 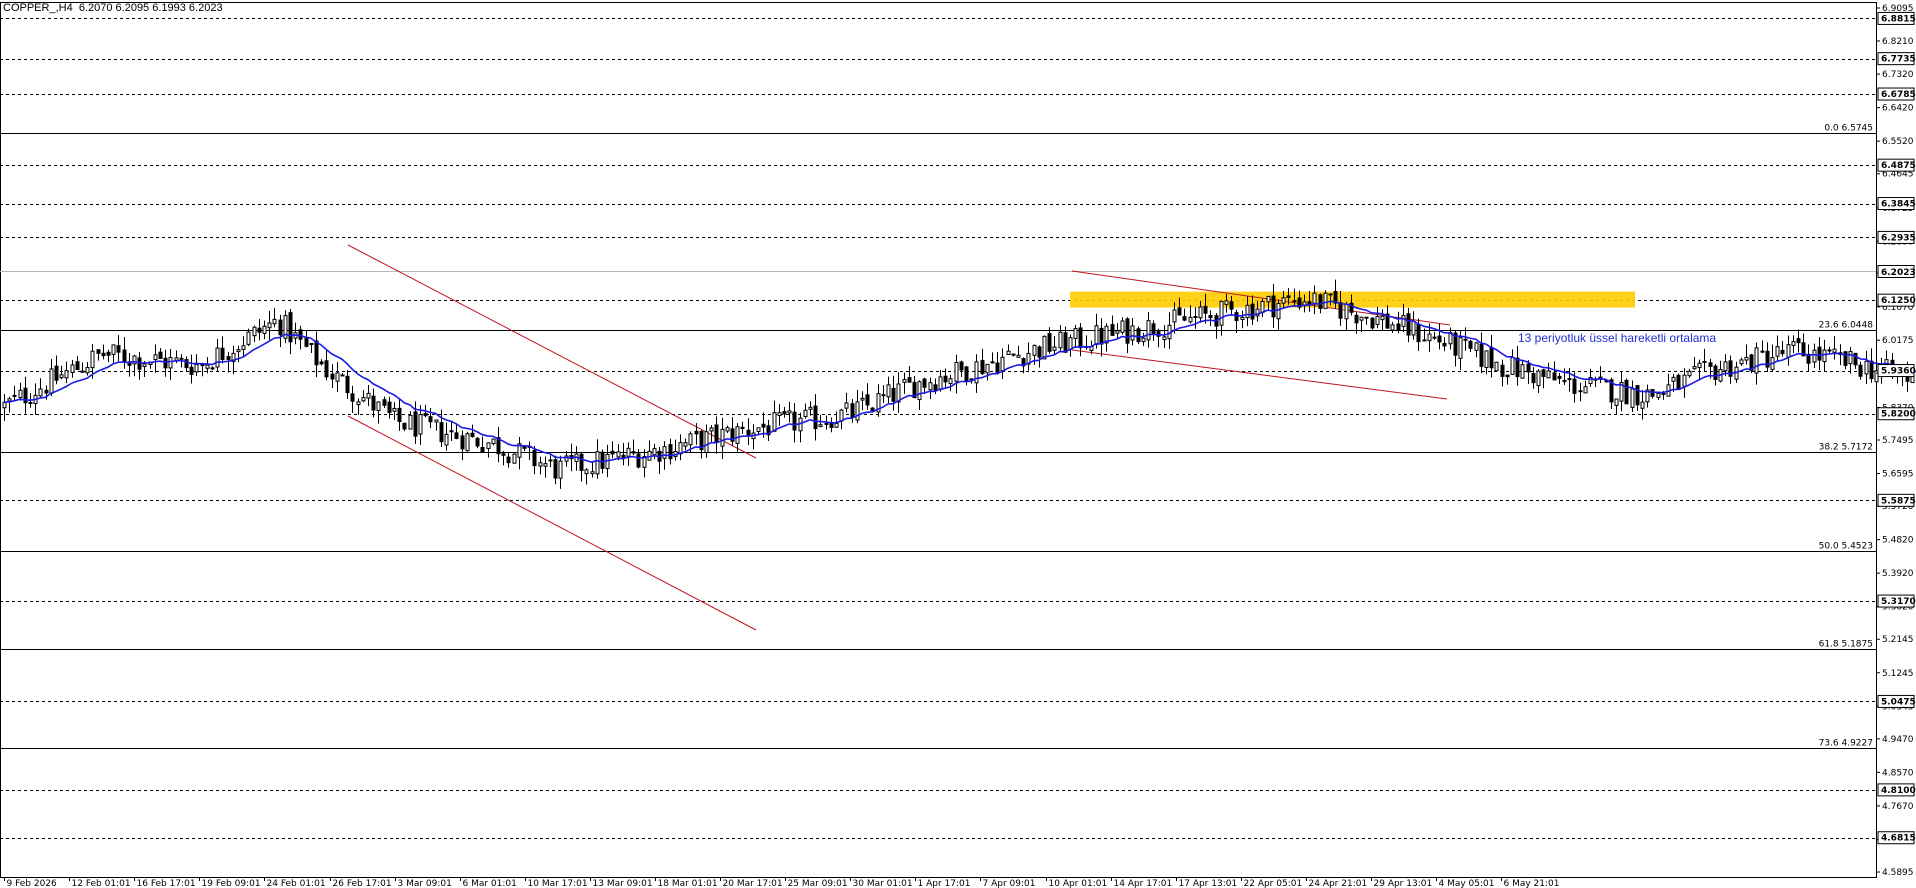 What do you see at coordinates (1898, 372) in the screenshot?
I see `level-tag-label: 5.9360` at bounding box center [1898, 372].